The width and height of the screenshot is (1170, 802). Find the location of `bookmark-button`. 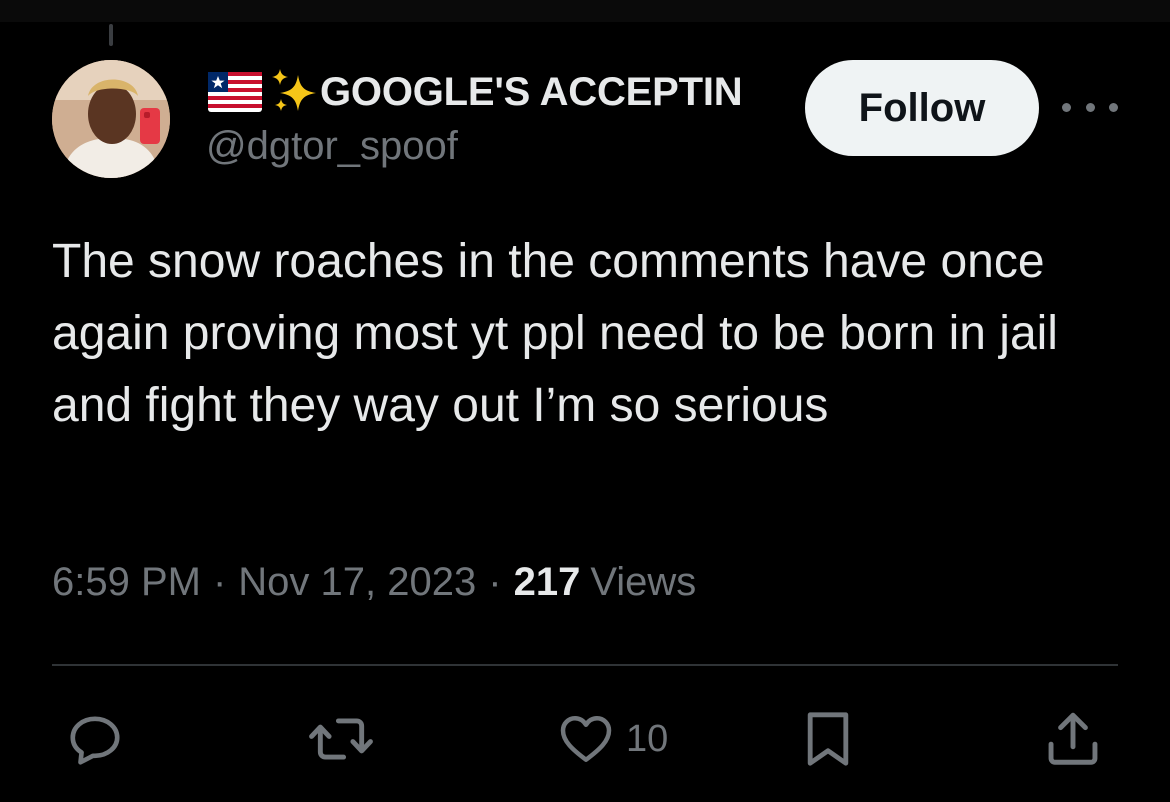

bookmark-button is located at coordinates (828, 739).